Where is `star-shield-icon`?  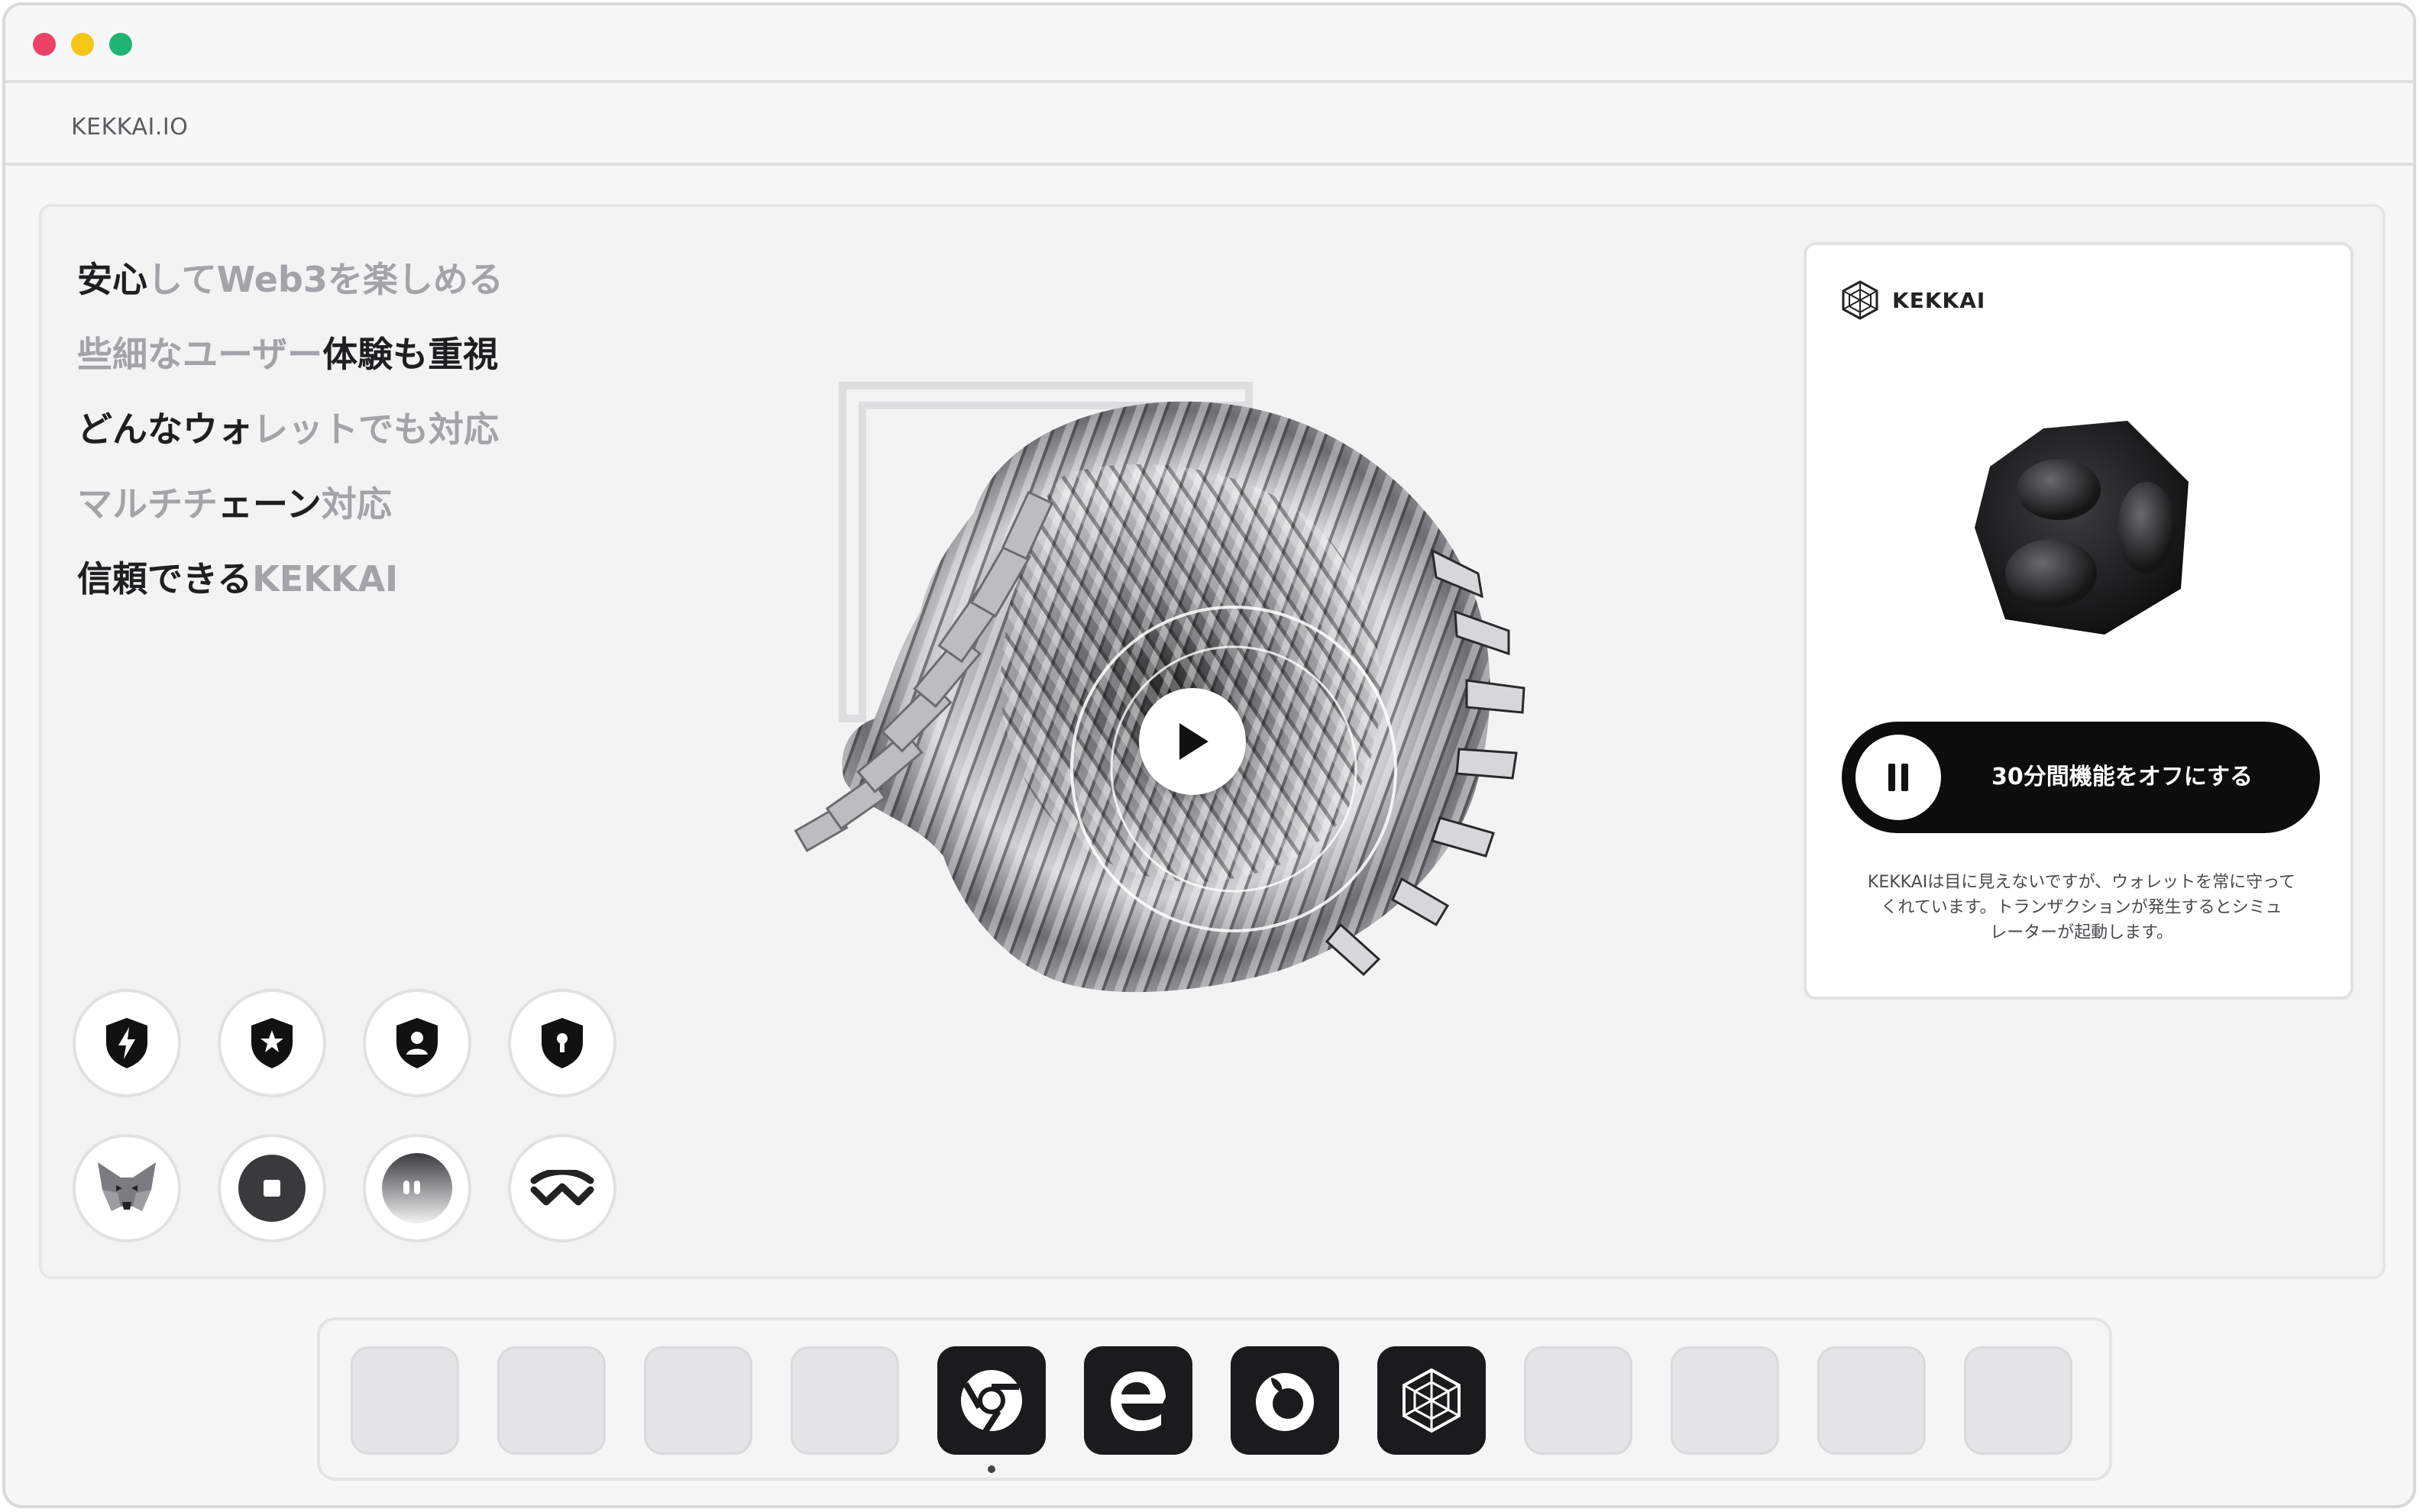 star-shield-icon is located at coordinates (272, 1043).